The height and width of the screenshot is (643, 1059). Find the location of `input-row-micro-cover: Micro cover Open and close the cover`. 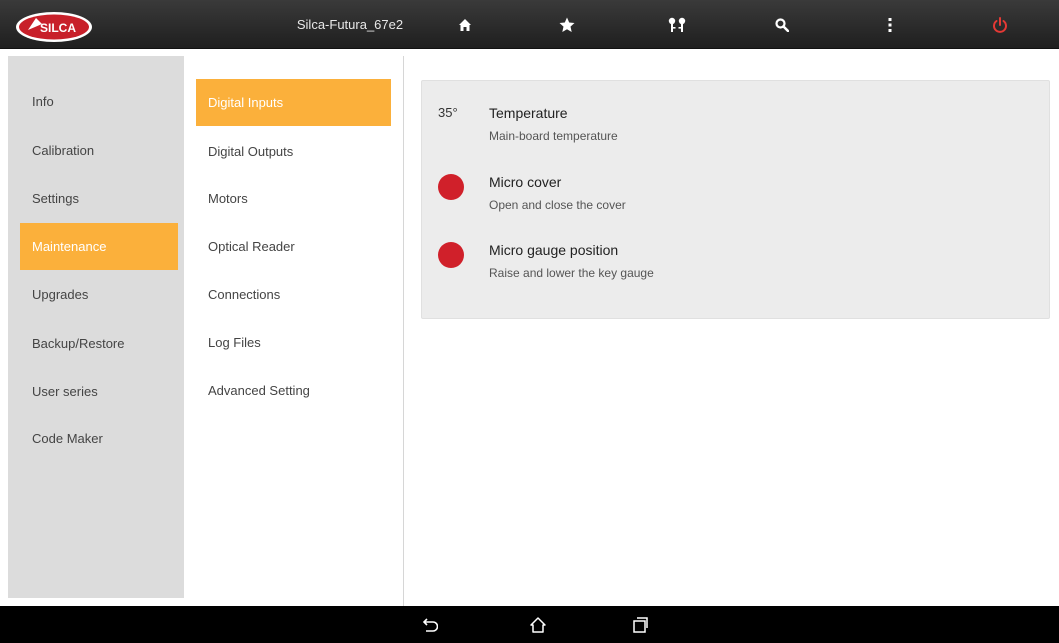

input-row-micro-cover: Micro cover Open and close the cover is located at coordinates (736, 198).